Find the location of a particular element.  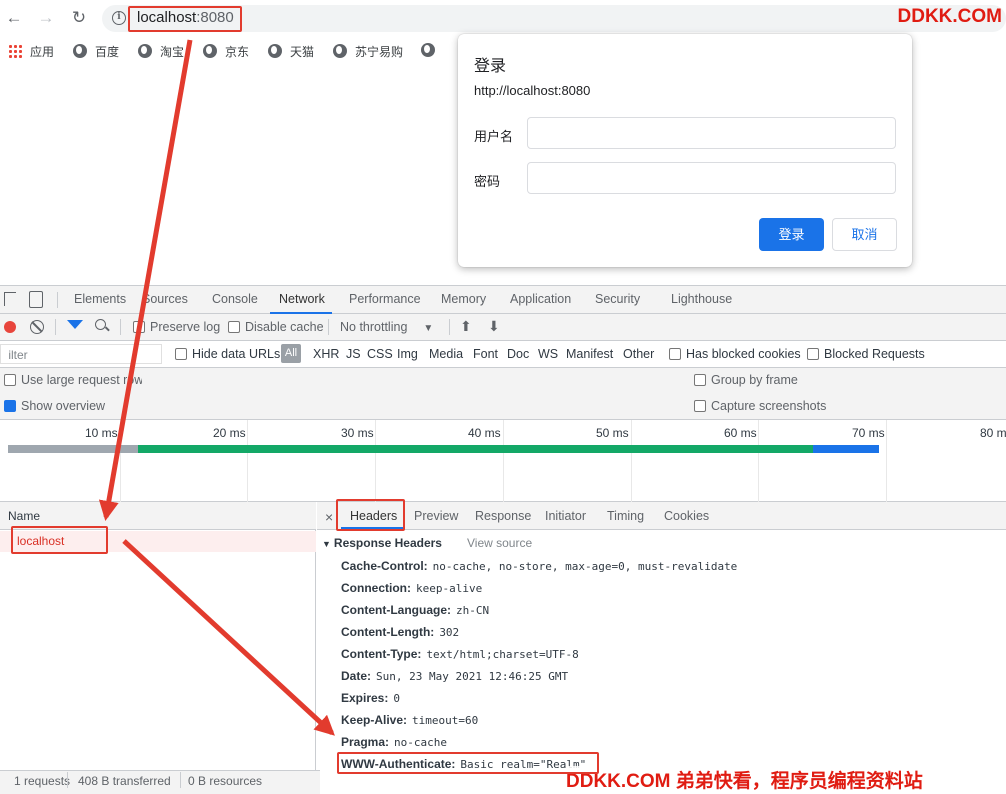

tab-cookies: Cookies is located at coordinates (686, 516).